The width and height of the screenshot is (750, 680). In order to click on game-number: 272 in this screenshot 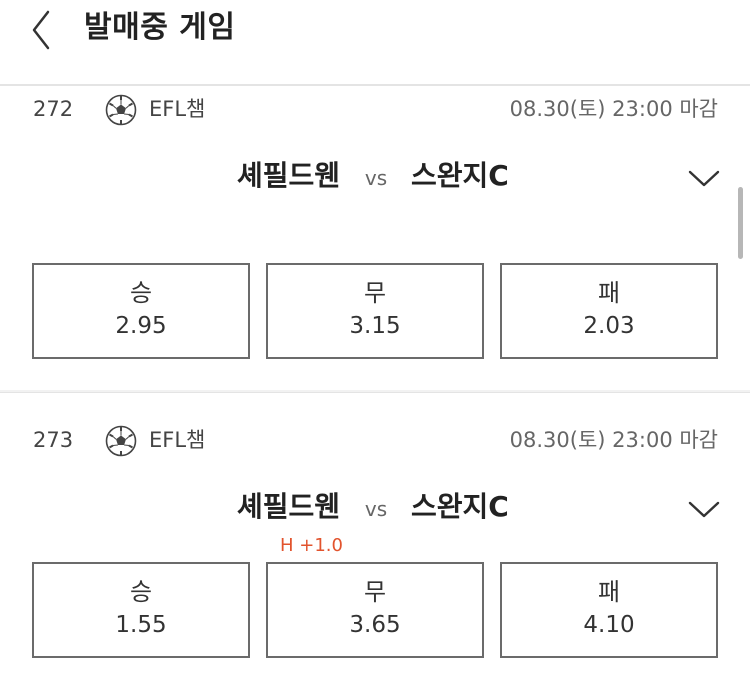, I will do `click(53, 109)`.